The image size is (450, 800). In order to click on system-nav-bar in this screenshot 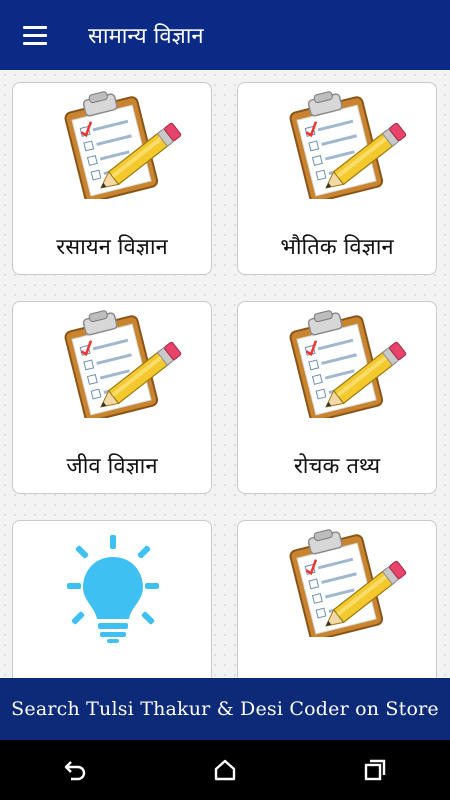, I will do `click(225, 770)`.